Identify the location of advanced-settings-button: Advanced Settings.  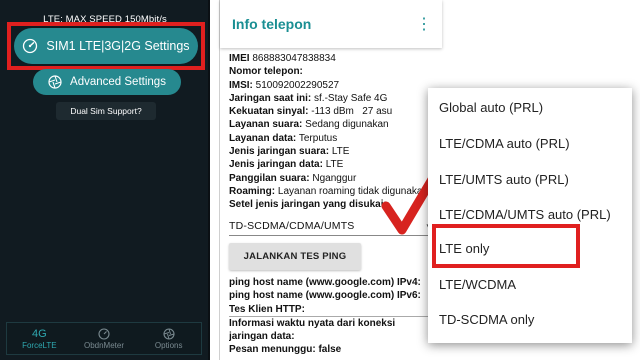
(107, 82).